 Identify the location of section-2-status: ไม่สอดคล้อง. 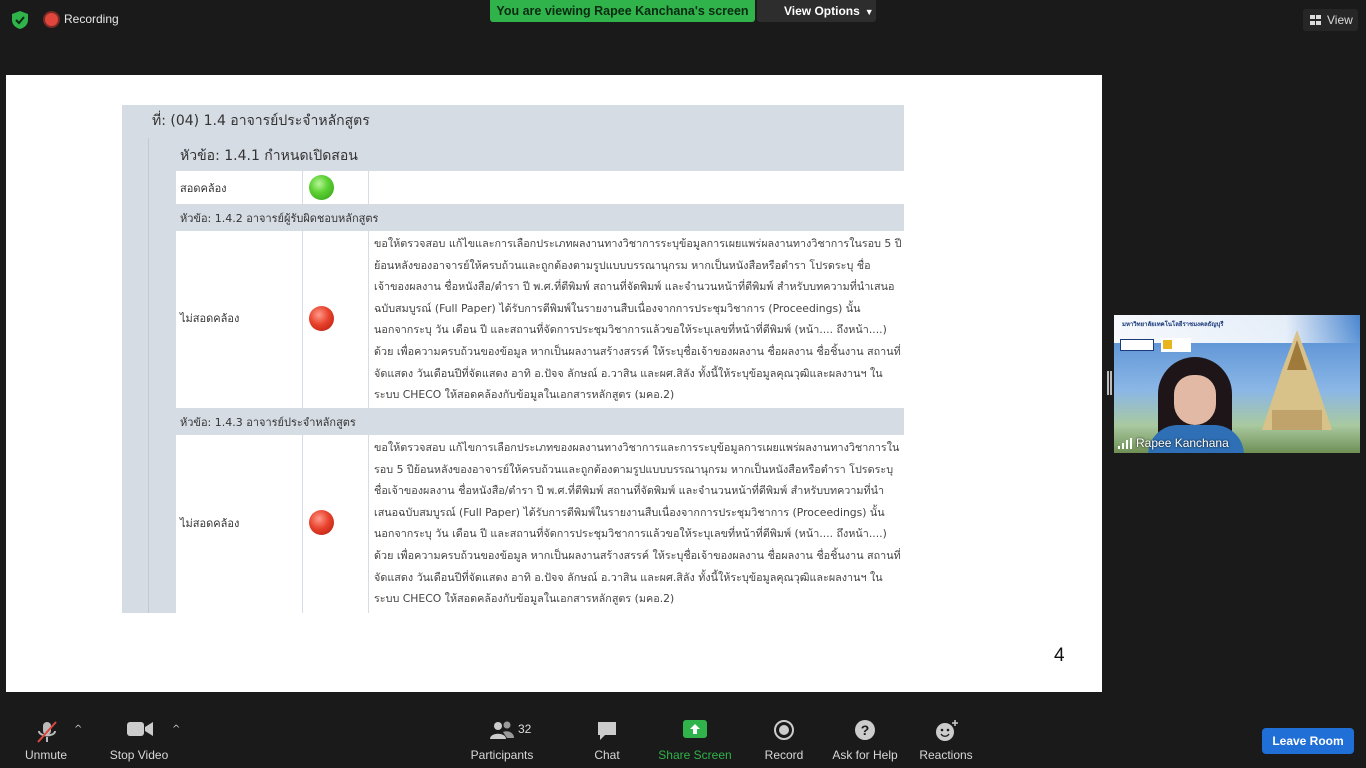
(210, 318).